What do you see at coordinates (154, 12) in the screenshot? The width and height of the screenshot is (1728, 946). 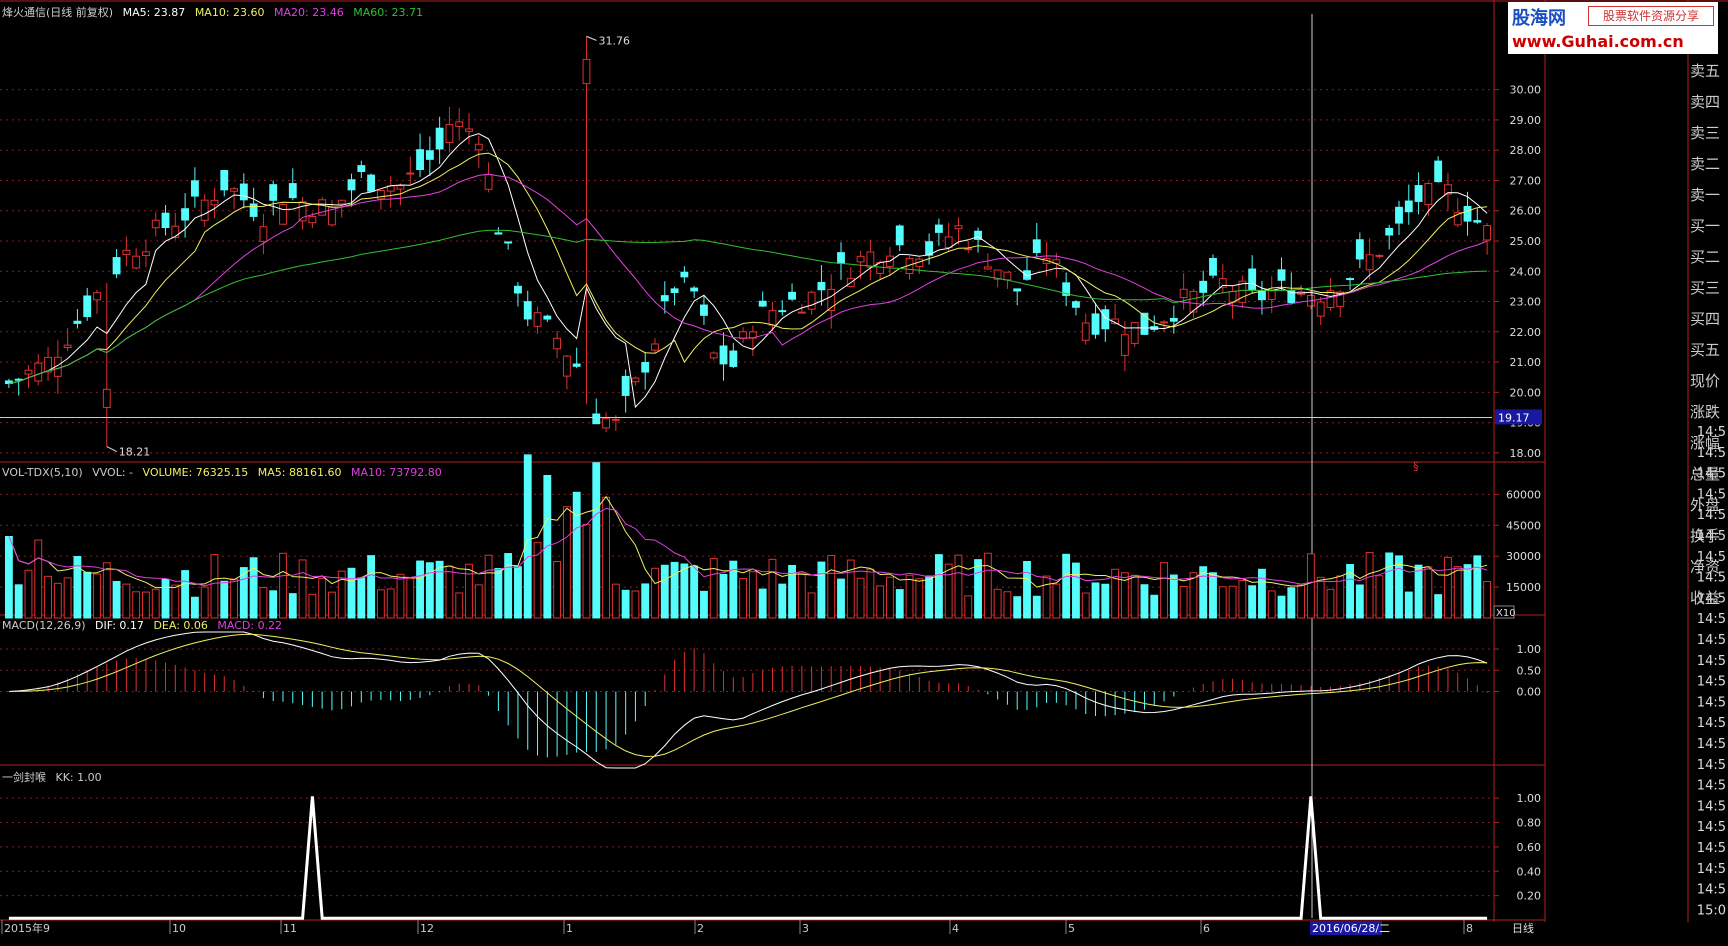 I see `ma5-readout: MA5: 23.87` at bounding box center [154, 12].